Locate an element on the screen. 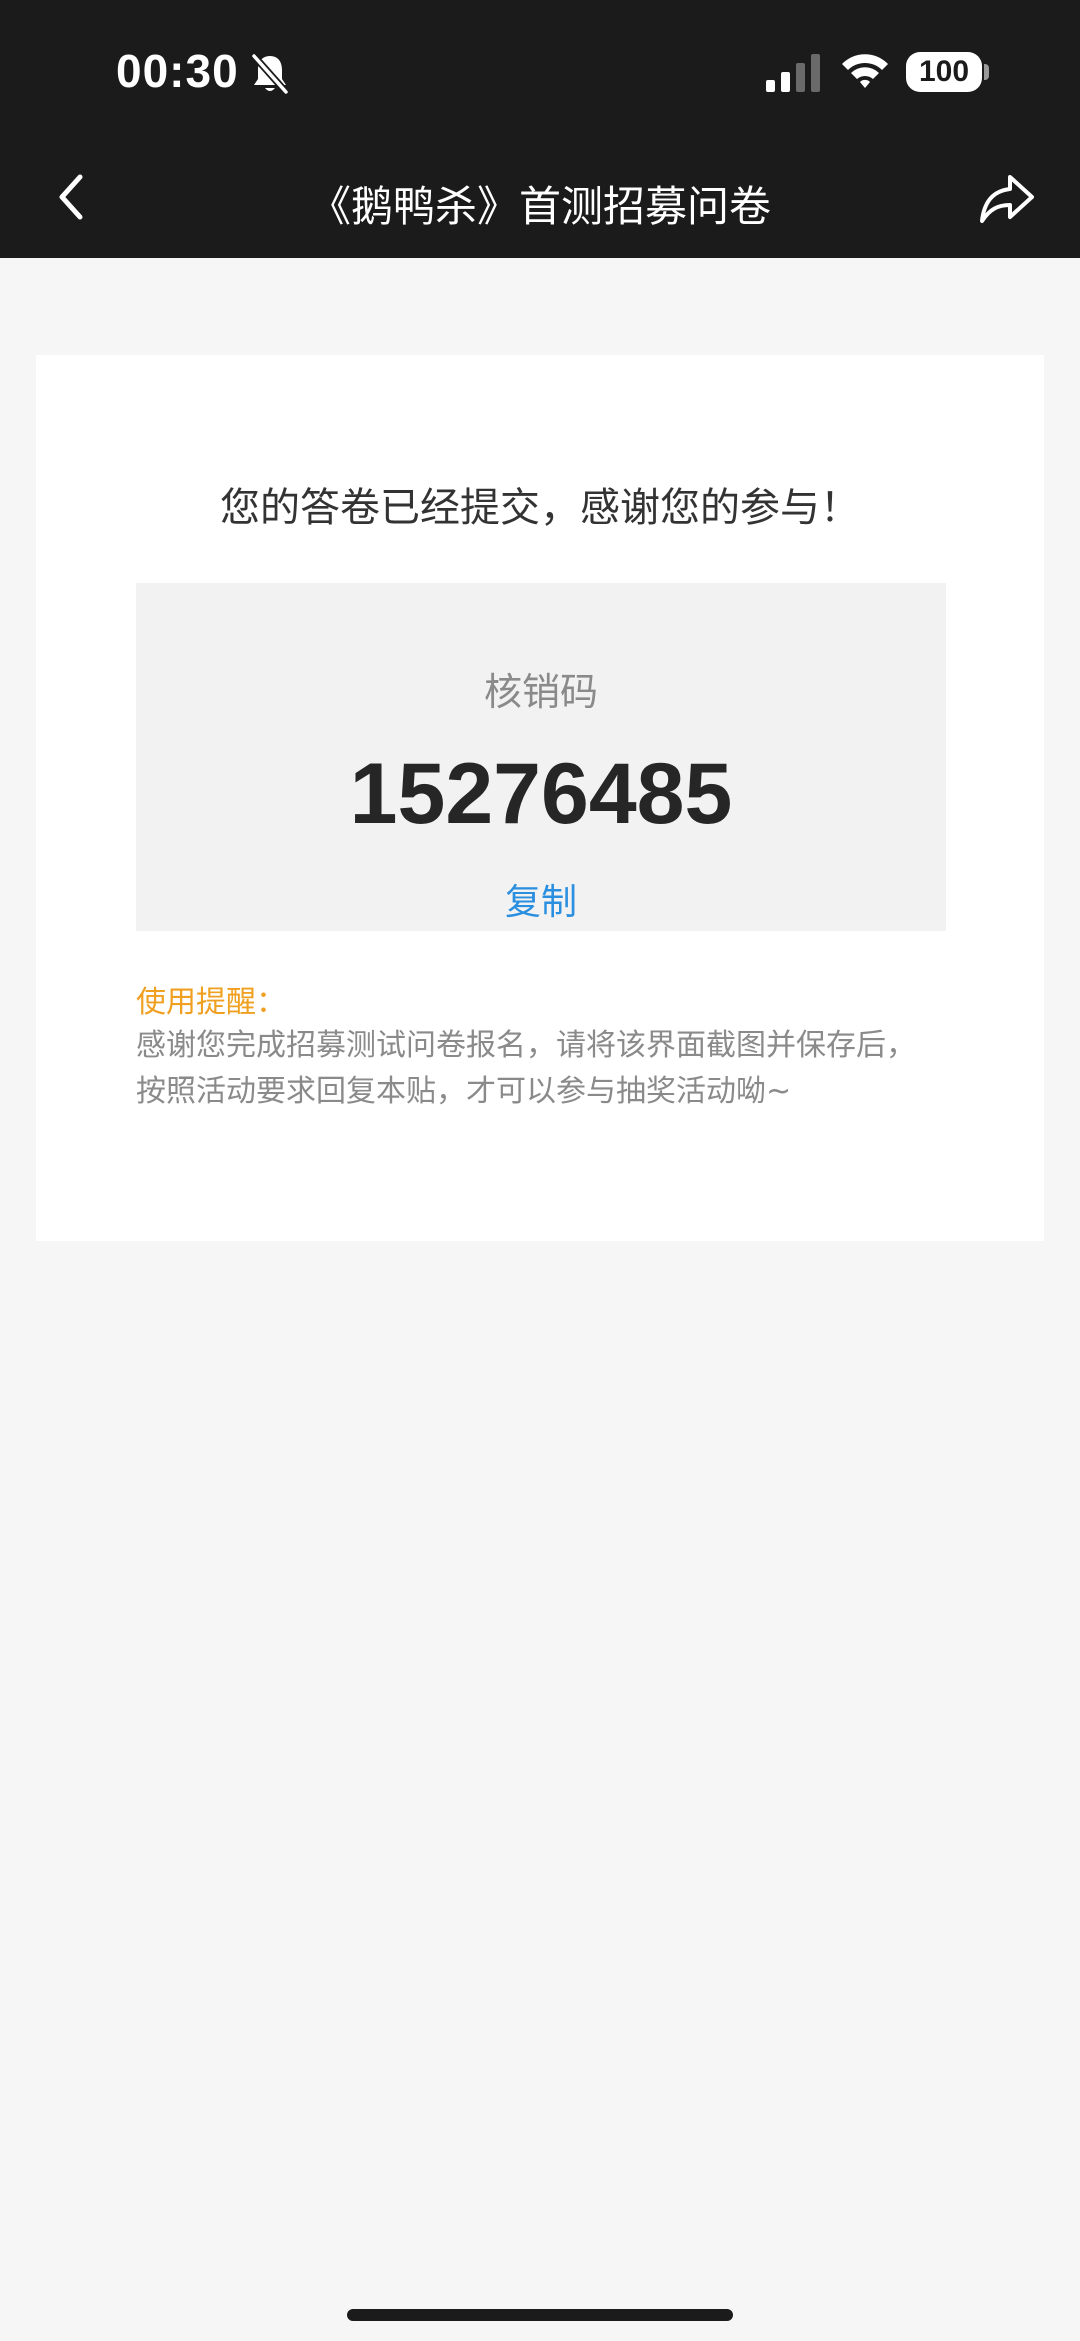 This screenshot has width=1080, height=2341. chevron-left-icon is located at coordinates (72, 197).